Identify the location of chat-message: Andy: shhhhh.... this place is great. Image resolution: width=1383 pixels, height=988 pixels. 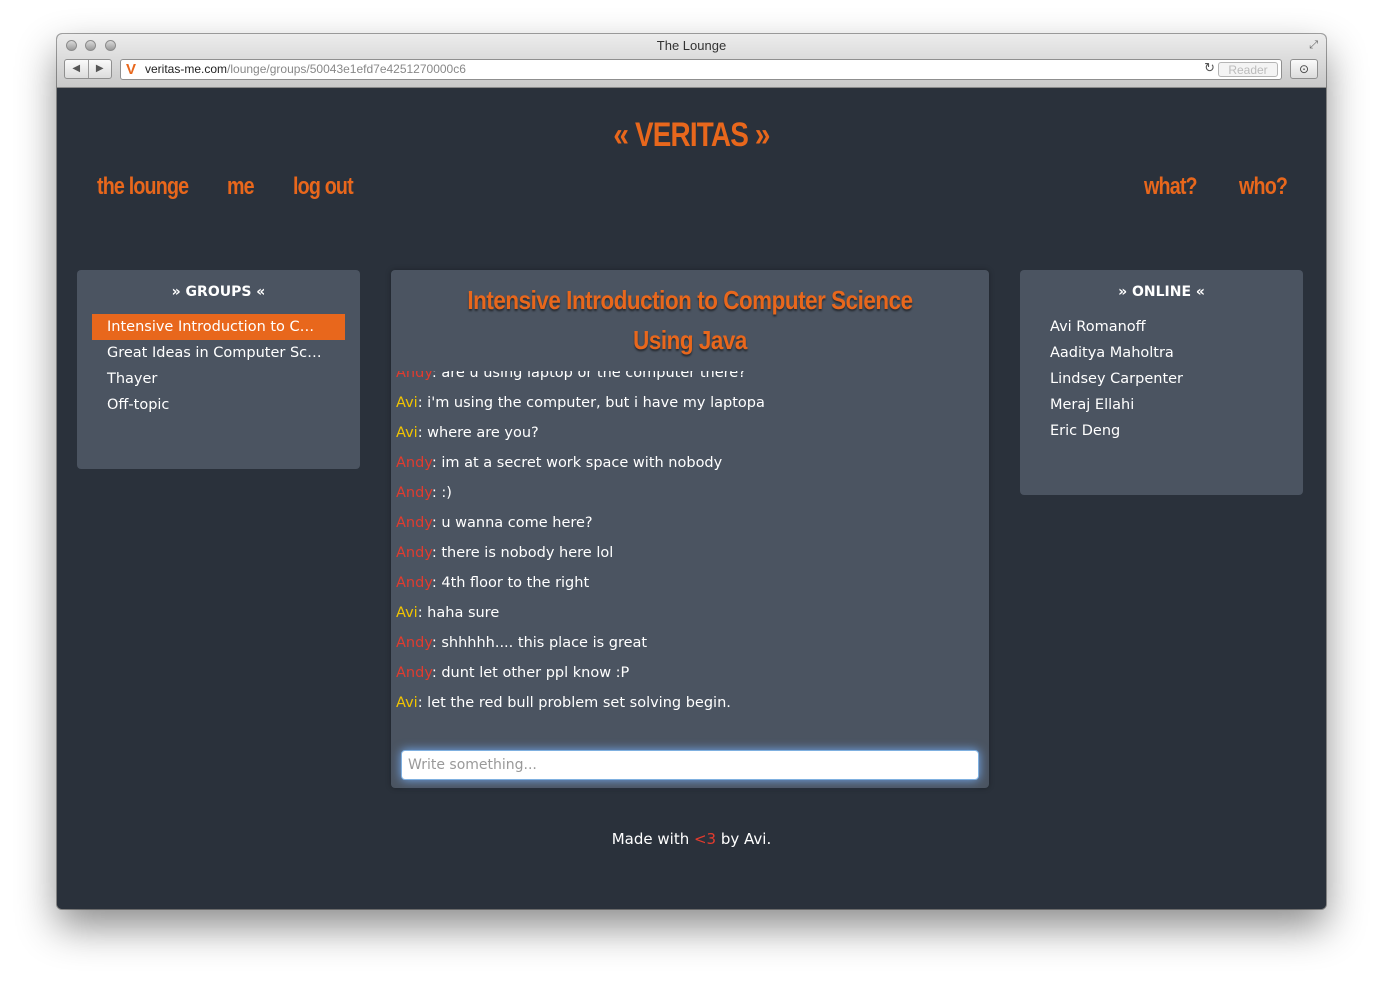
(580, 643).